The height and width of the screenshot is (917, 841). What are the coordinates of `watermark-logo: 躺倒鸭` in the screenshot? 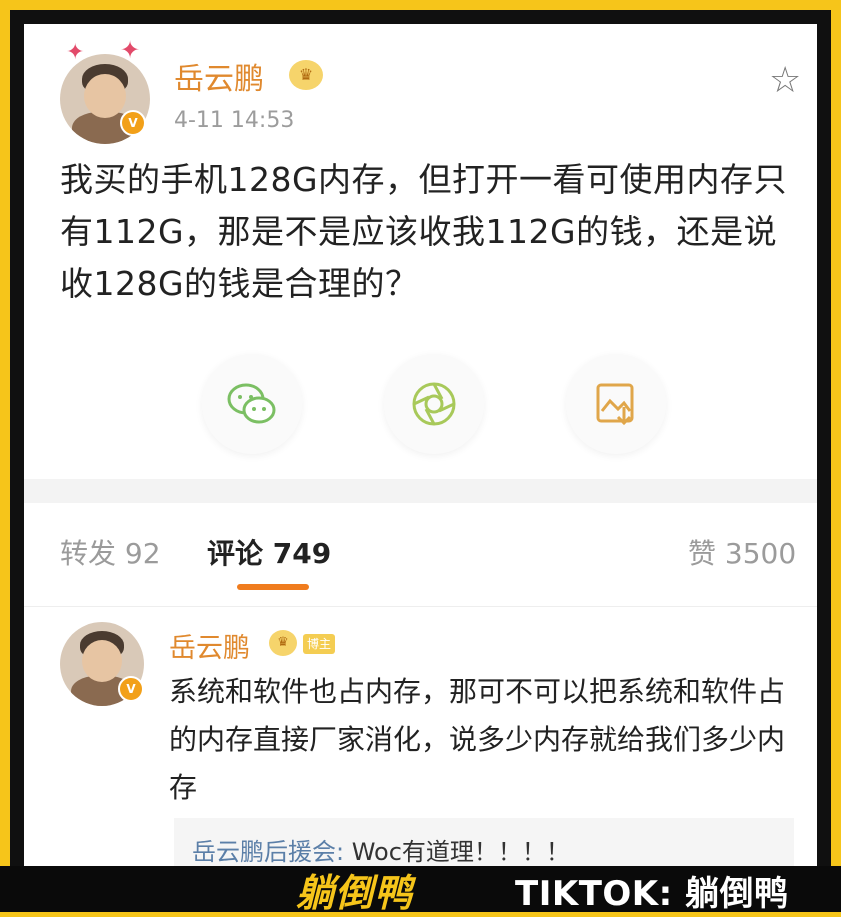 It's located at (355, 893).